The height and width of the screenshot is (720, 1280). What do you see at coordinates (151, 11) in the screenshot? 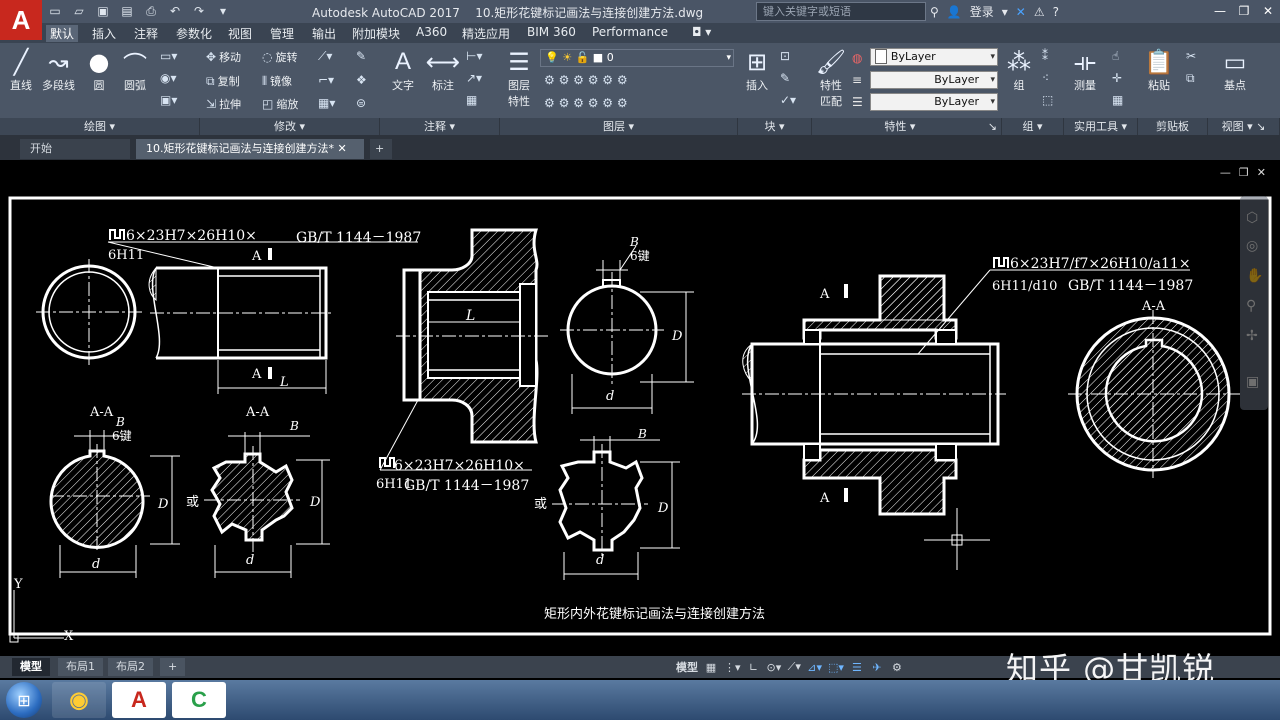
I see `plot-icon: ⎙` at bounding box center [151, 11].